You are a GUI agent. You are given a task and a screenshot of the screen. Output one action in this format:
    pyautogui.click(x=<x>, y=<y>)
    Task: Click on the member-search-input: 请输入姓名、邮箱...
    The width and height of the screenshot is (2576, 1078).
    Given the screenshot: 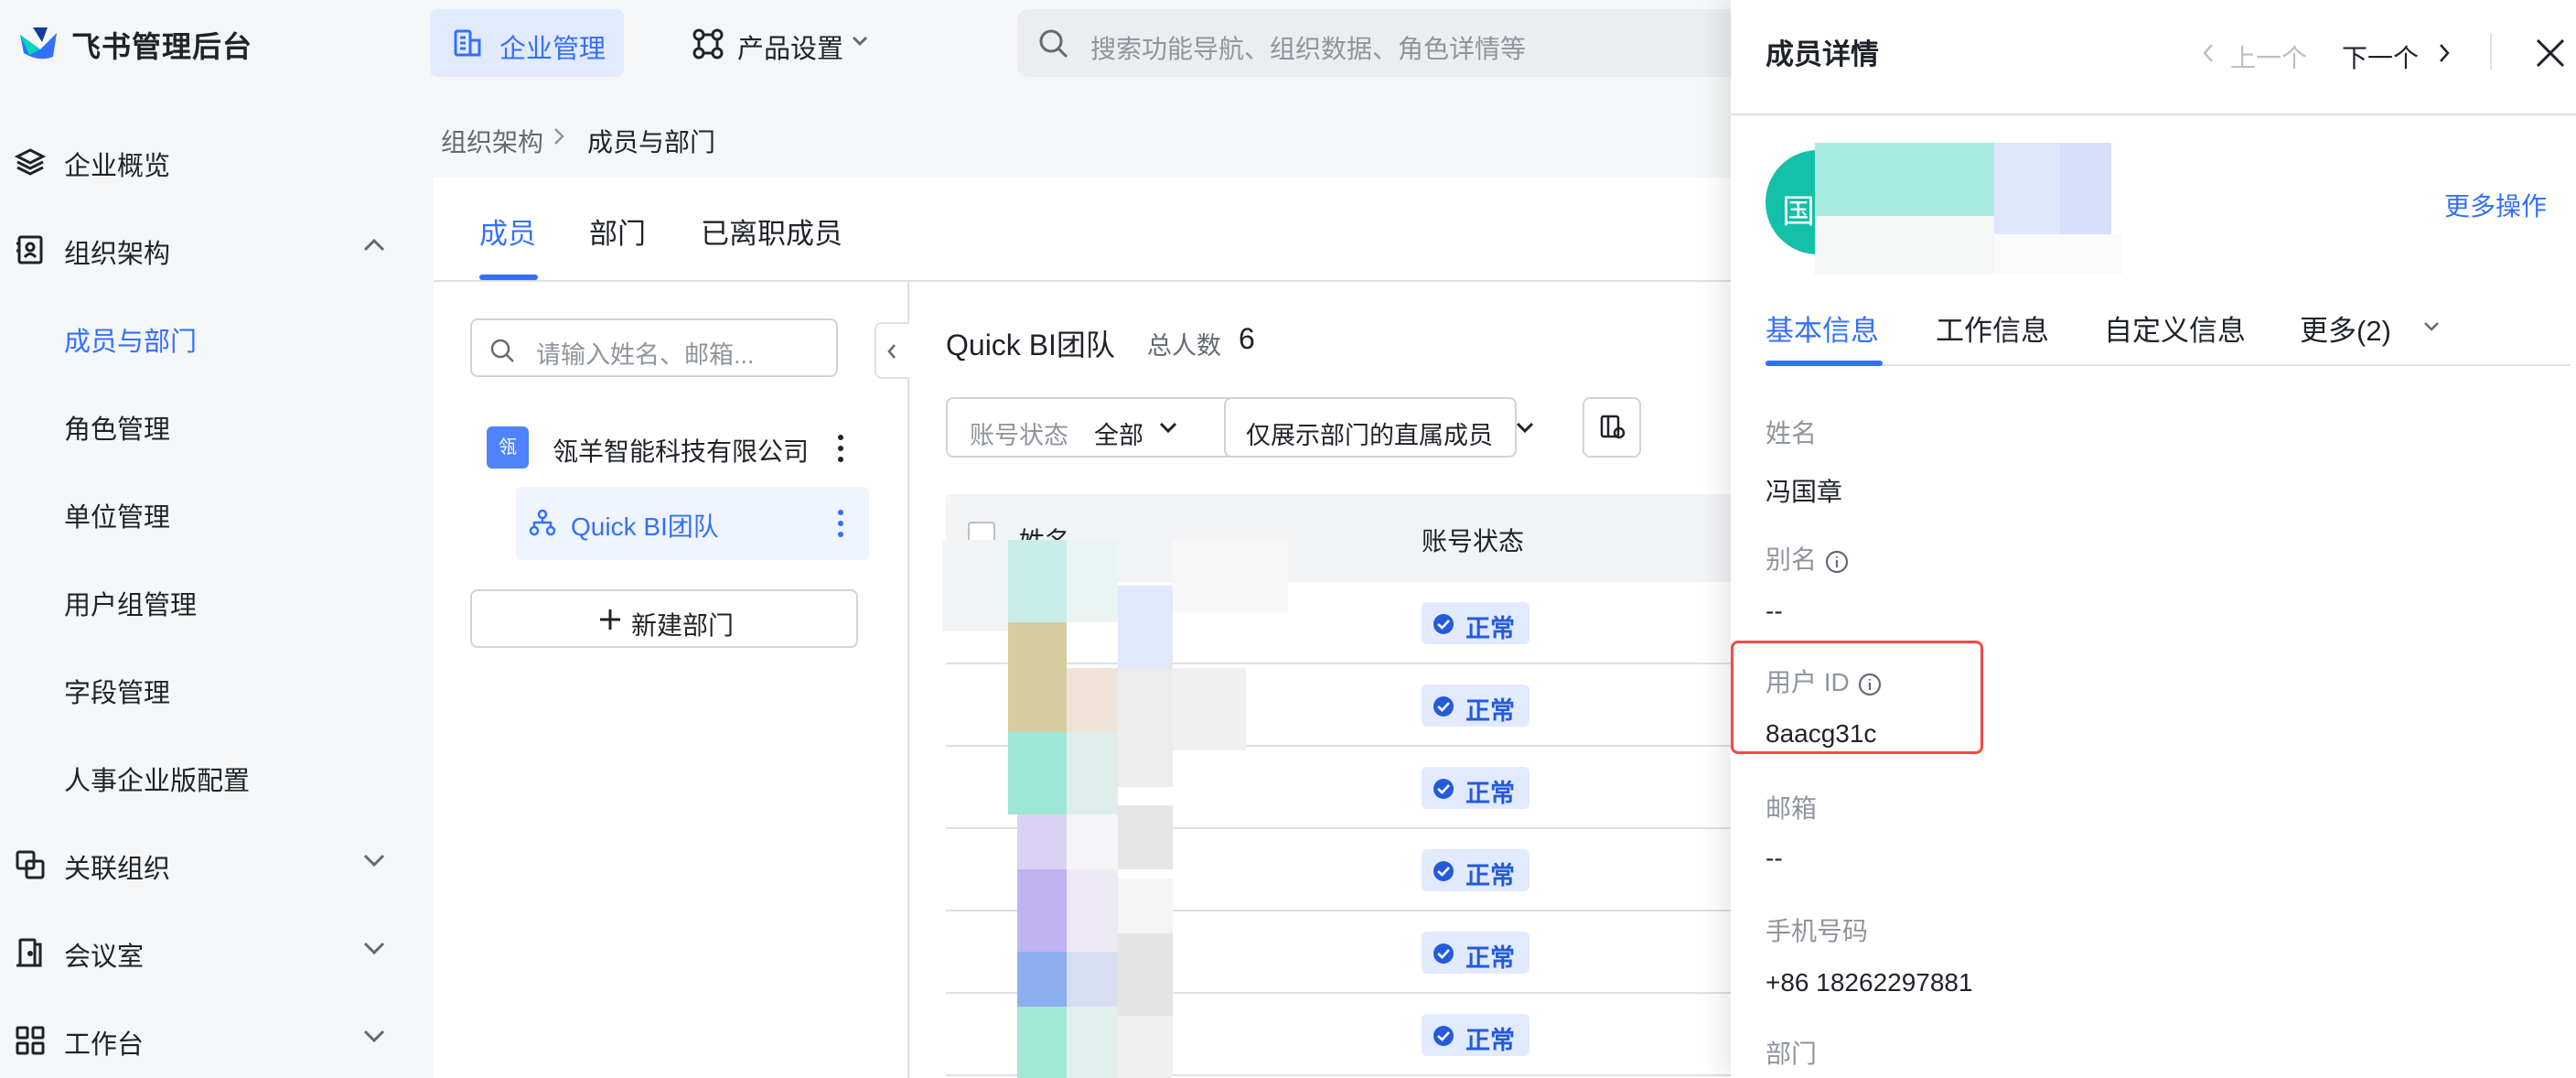 What is the action you would take?
    pyautogui.click(x=654, y=347)
    